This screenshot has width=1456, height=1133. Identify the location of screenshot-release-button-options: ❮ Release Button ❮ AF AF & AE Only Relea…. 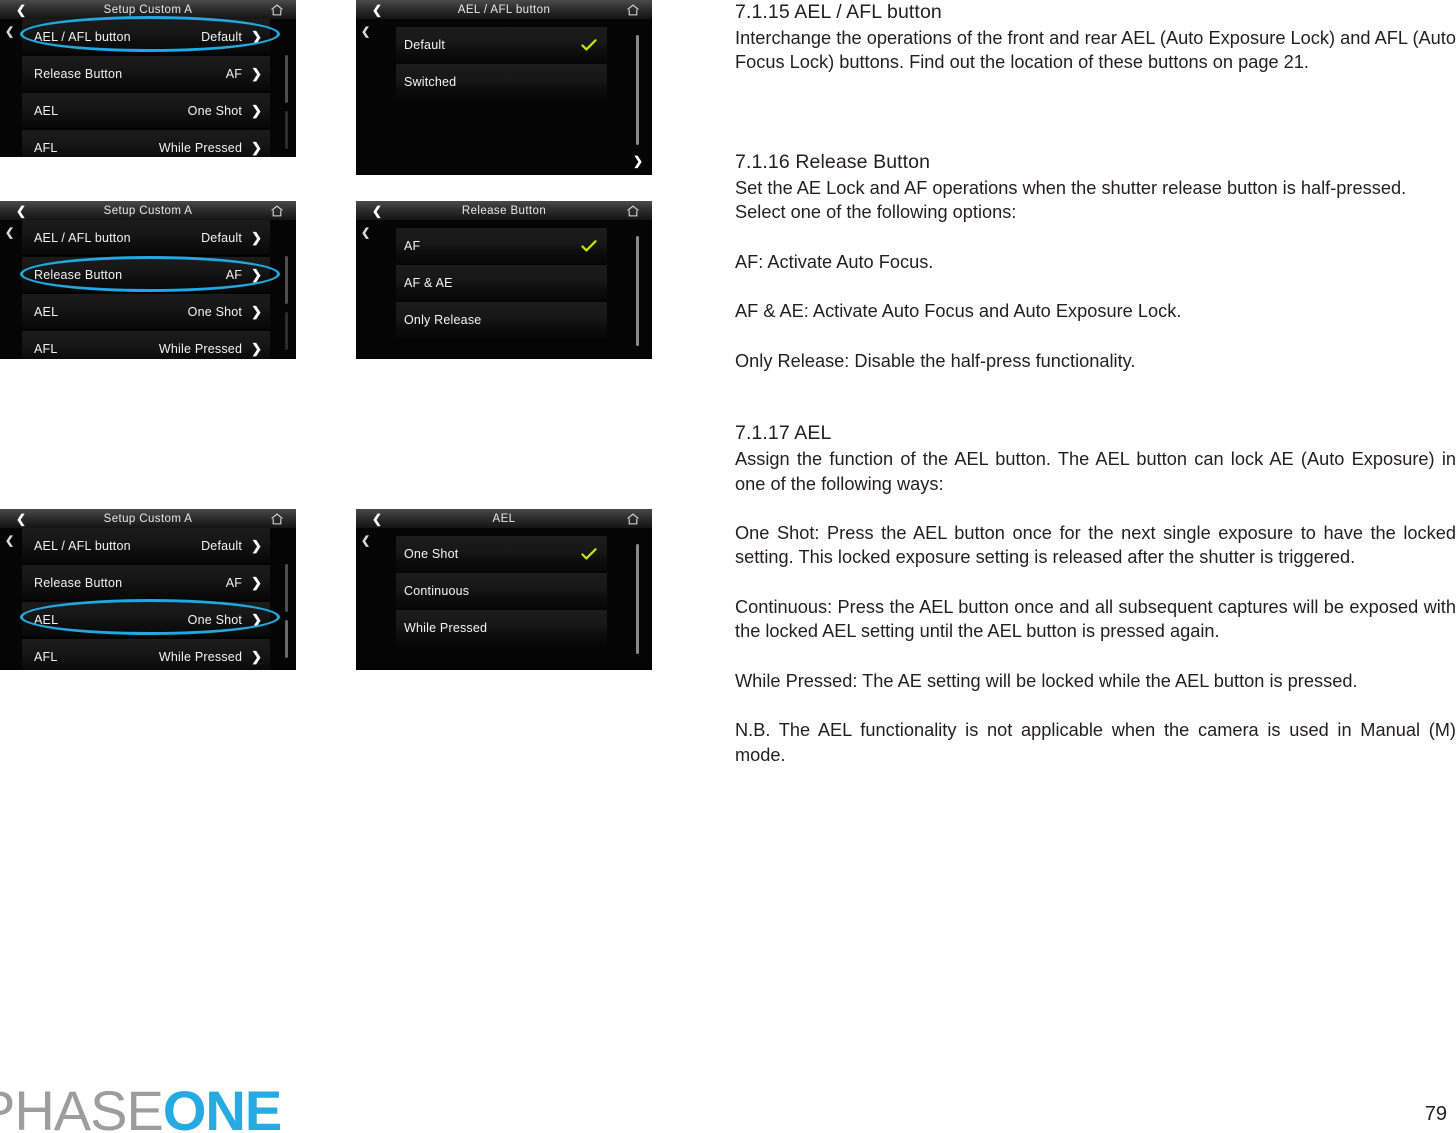
(504, 280).